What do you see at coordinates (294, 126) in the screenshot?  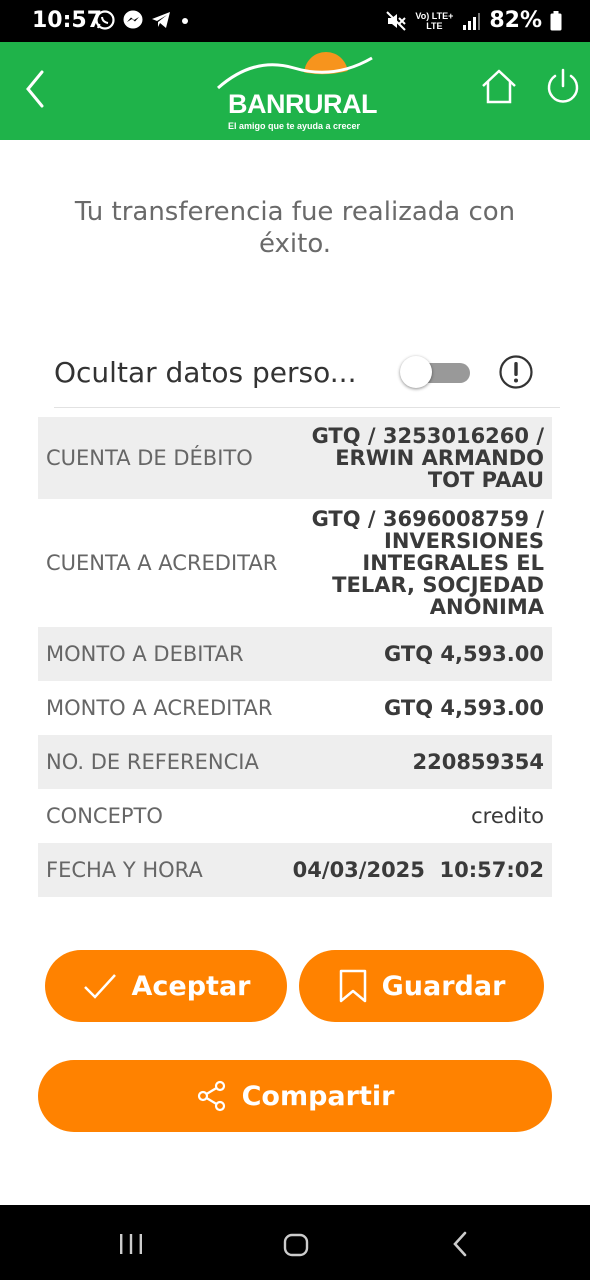 I see `logo-slogan: El amigo que te ayuda a crecer` at bounding box center [294, 126].